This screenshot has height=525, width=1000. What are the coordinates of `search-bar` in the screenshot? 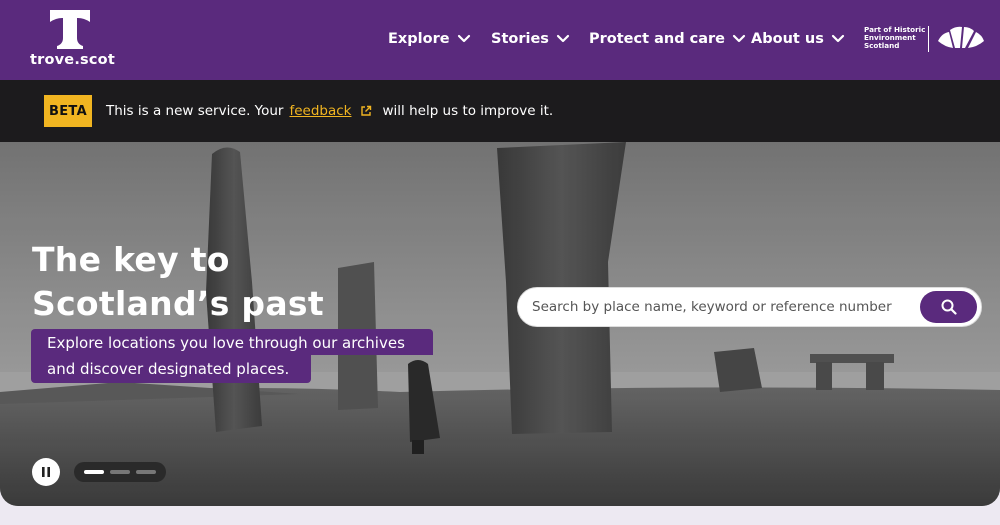 It's located at (749, 307).